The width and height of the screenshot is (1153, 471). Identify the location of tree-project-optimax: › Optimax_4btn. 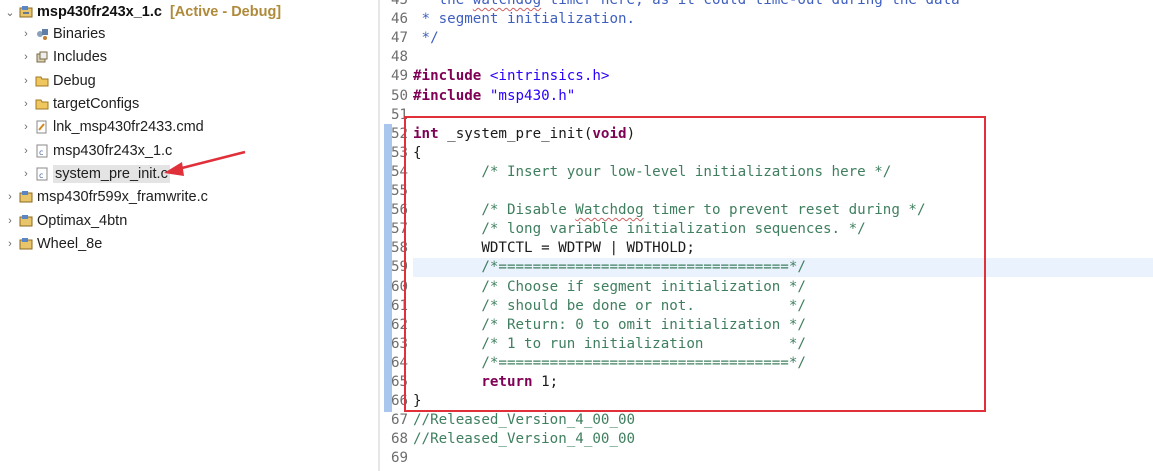
(65, 221).